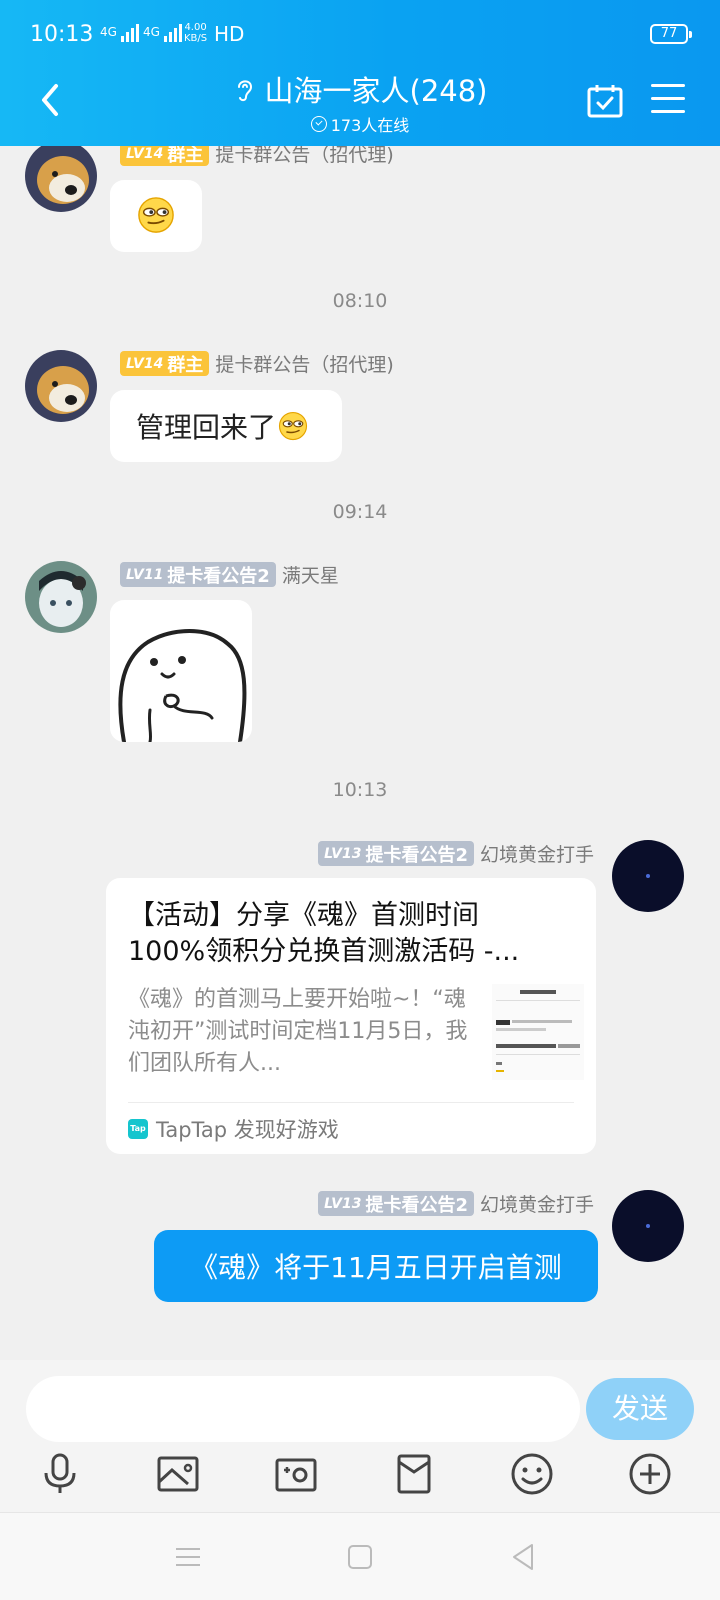 Image resolution: width=720 pixels, height=1600 pixels. Describe the element at coordinates (376, 91) in the screenshot. I see `group-title: 山海一家人(248)` at that location.